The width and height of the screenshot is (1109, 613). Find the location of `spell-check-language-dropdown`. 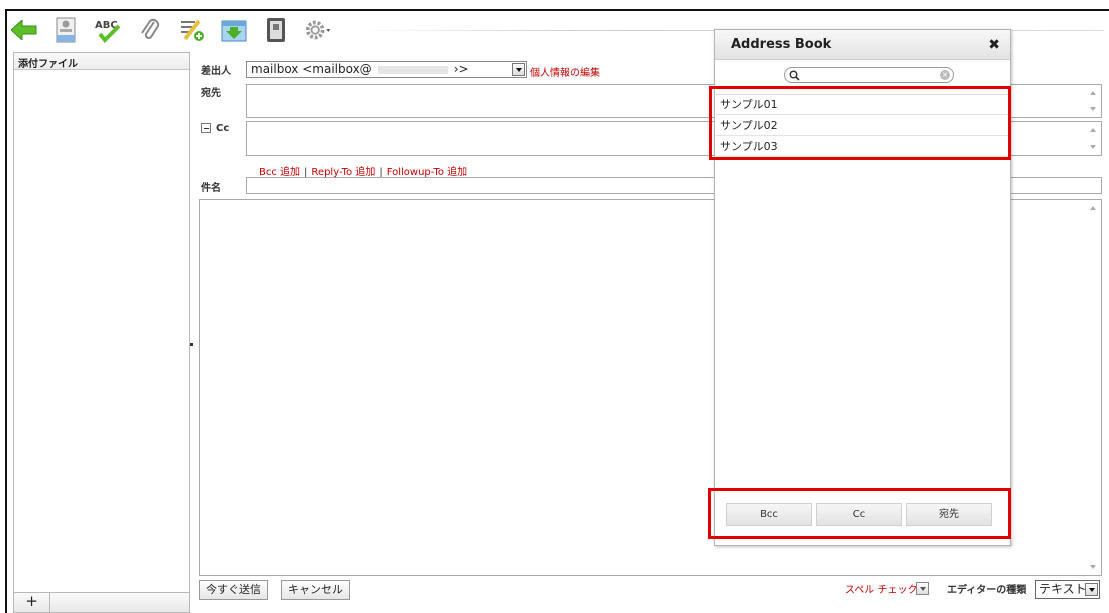

spell-check-language-dropdown is located at coordinates (922, 588).